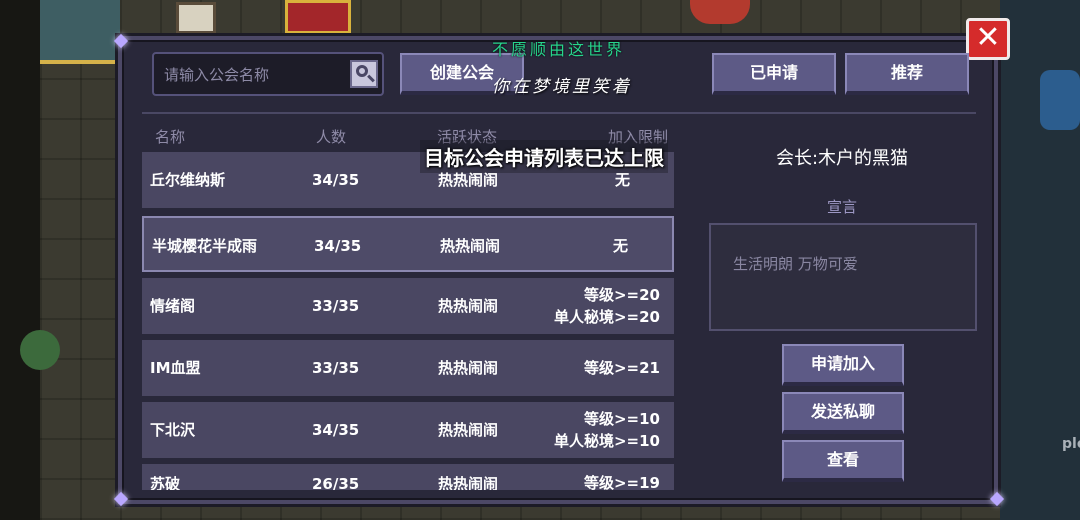 The image size is (1080, 520). Describe the element at coordinates (544, 156) in the screenshot. I see `toast-message: 目标公会申请列表已达上限` at that location.